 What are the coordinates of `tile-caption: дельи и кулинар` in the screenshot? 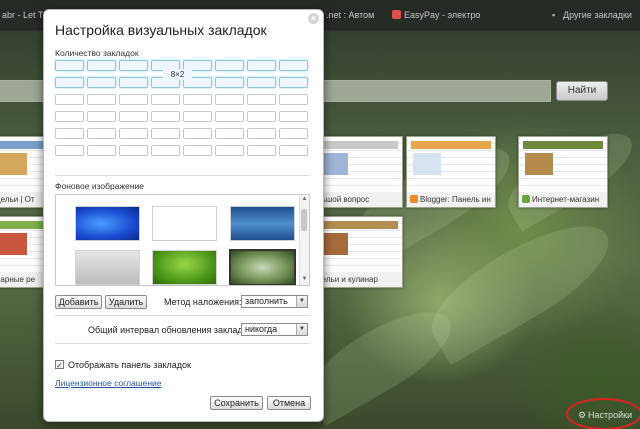 It's located at (358, 279).